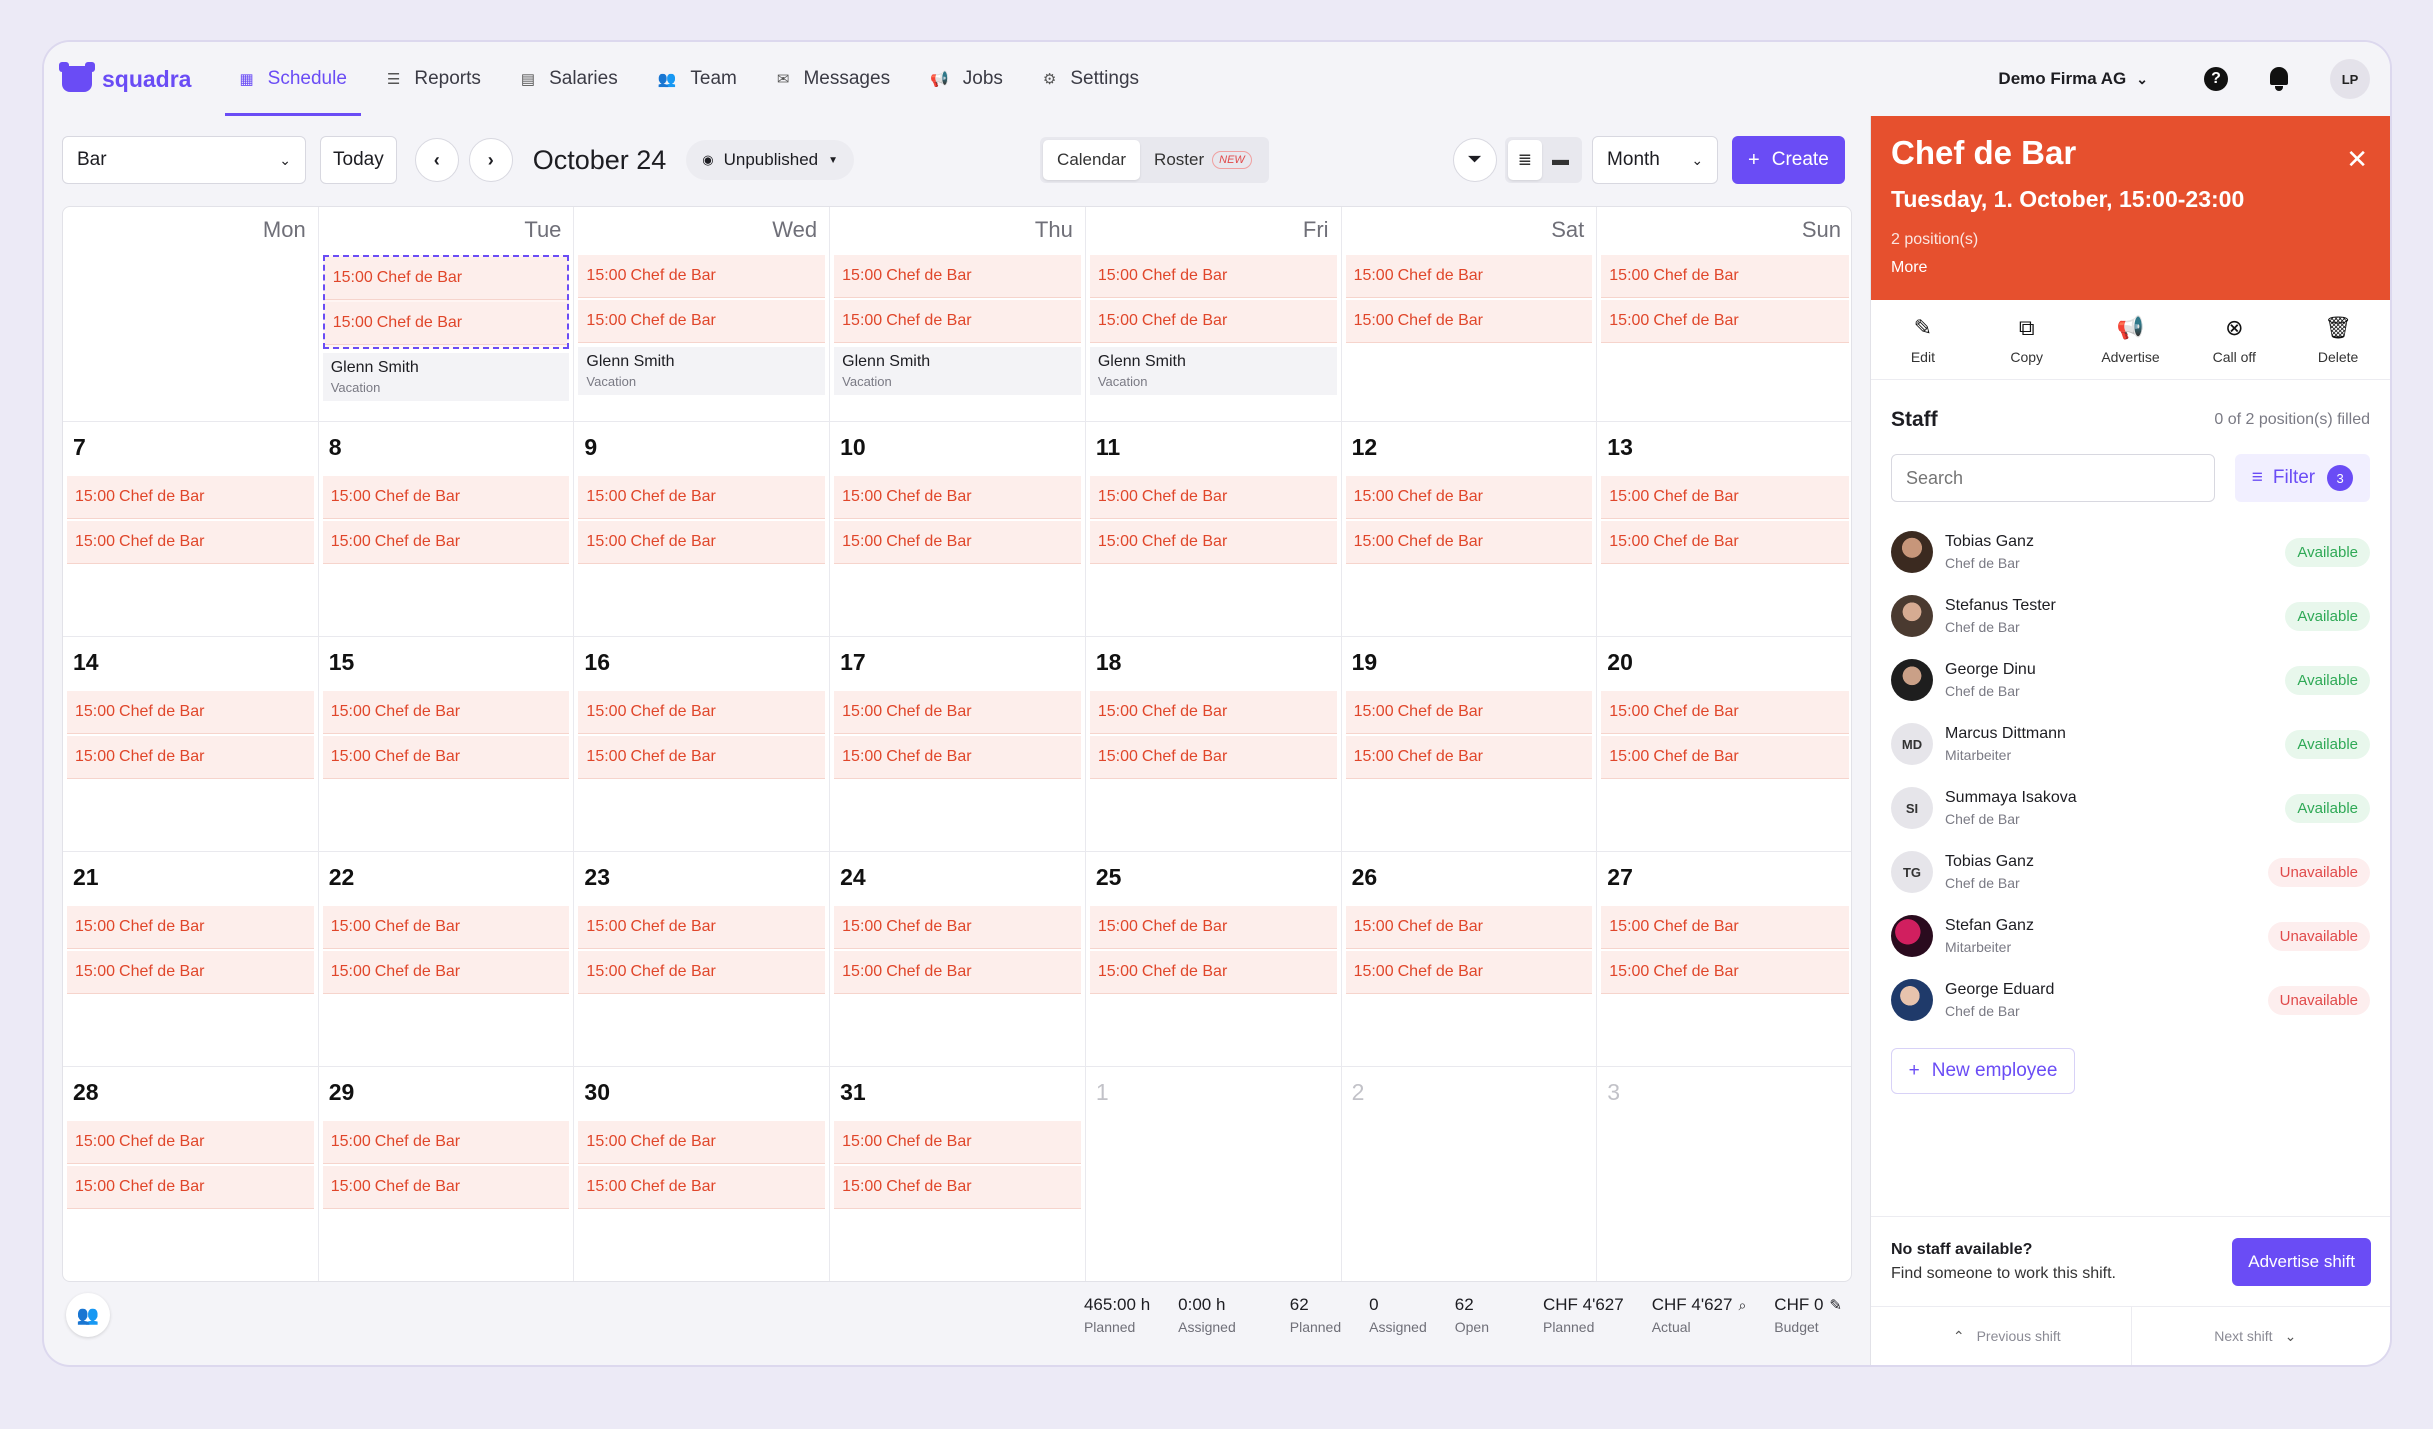  I want to click on staff-list-item: SI Summaya Isakova Chef de Bar Available, so click(2130, 808).